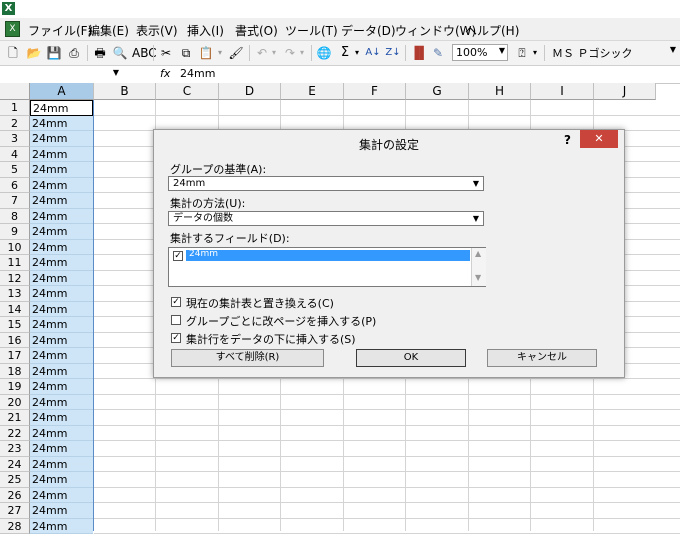  I want to click on row-header-17: 17, so click(15, 356).